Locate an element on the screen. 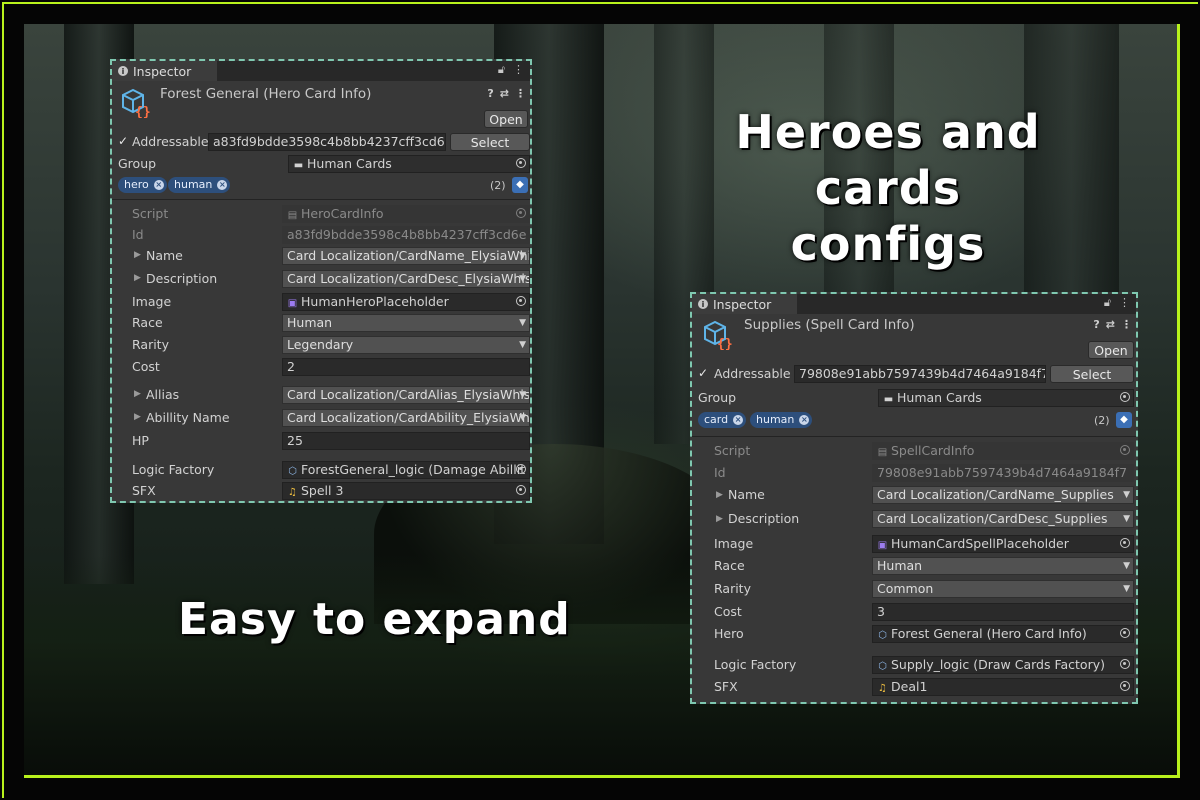 Image resolution: width=1200 pixels, height=800 pixels. logic-factory-field: ⬡ Supply_logic (Draw Cards Factory) is located at coordinates (1003, 665).